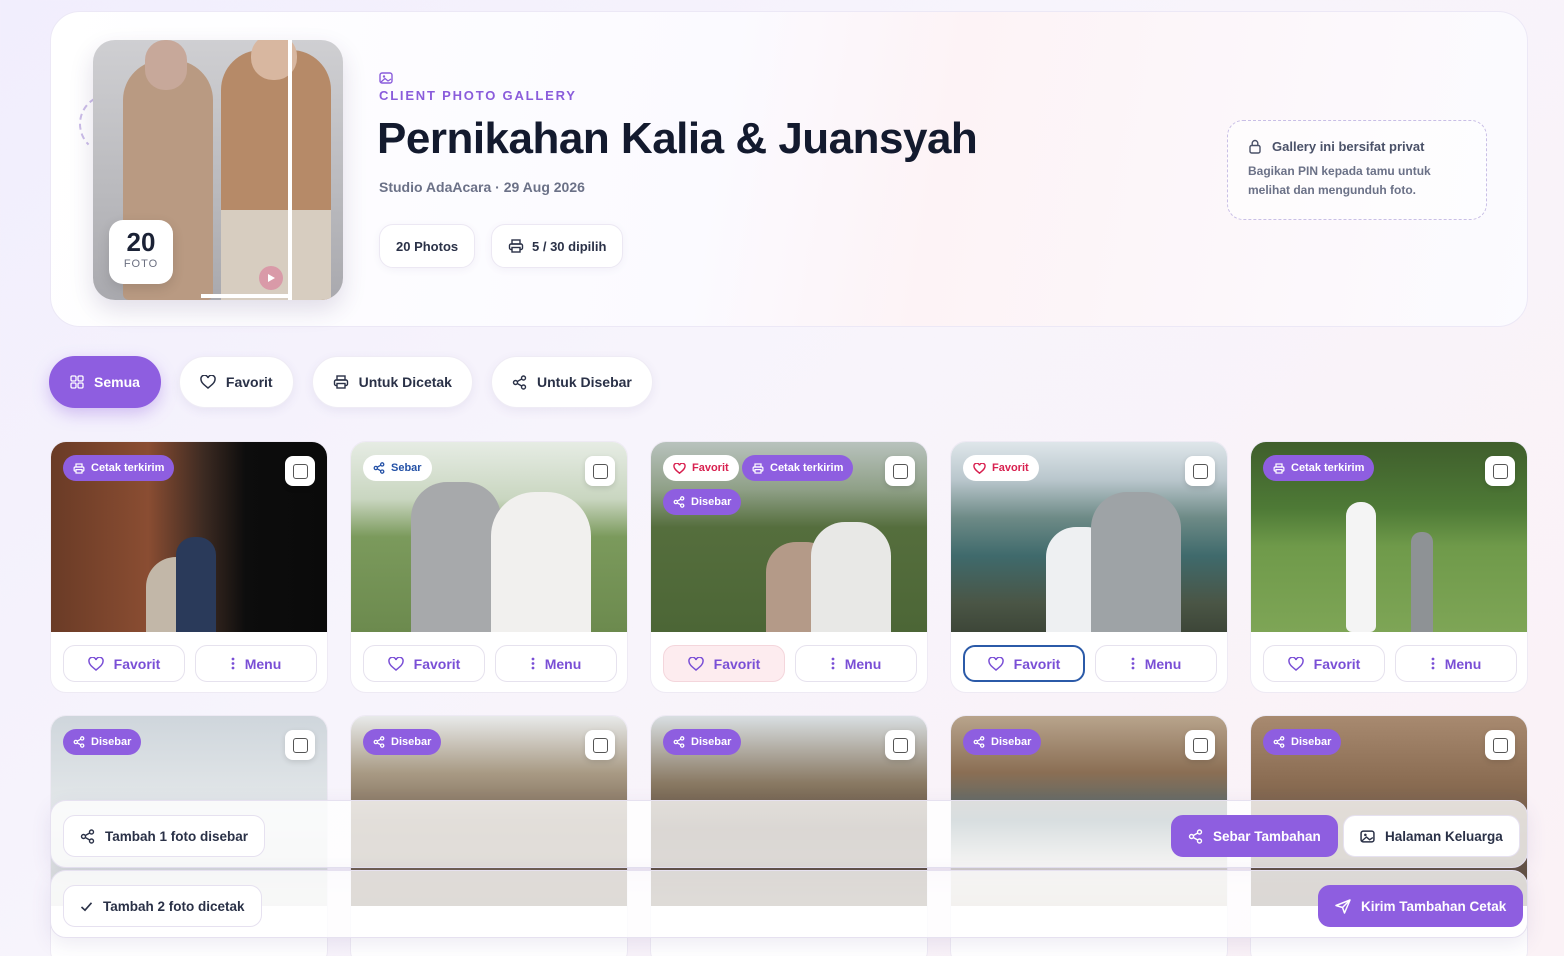 Image resolution: width=1564 pixels, height=956 pixels. Describe the element at coordinates (1421, 906) in the screenshot. I see `send-print-button: Kirim Tambahan Cetak` at that location.